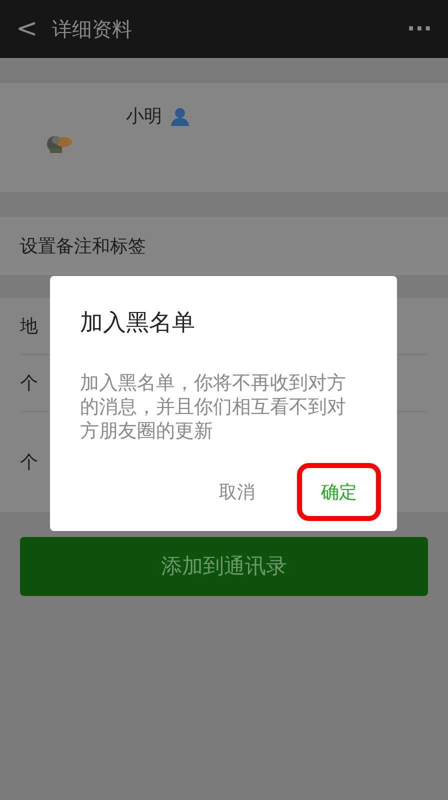 The image size is (448, 800). What do you see at coordinates (29, 326) in the screenshot?
I see `row-label: 地` at bounding box center [29, 326].